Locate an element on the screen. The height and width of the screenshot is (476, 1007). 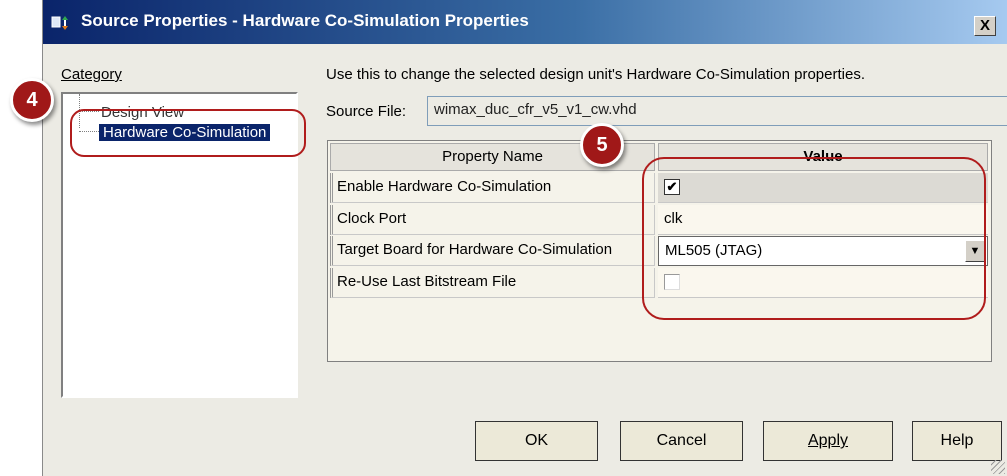
ok-button: OK is located at coordinates (536, 441).